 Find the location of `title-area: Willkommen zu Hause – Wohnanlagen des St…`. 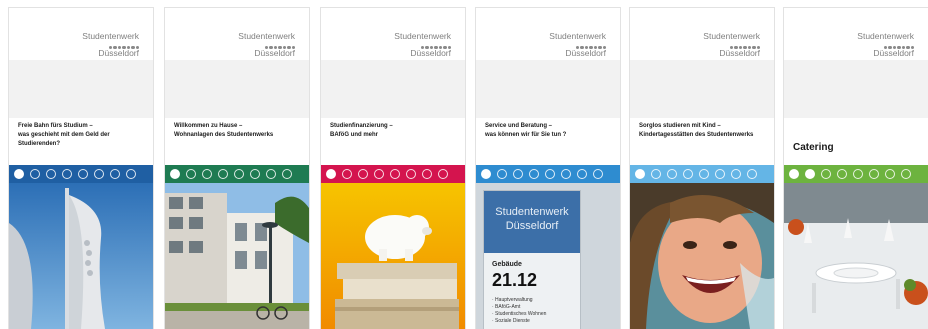

title-area: Willkommen zu Hause – Wohnanlagen des St… is located at coordinates (237, 141).